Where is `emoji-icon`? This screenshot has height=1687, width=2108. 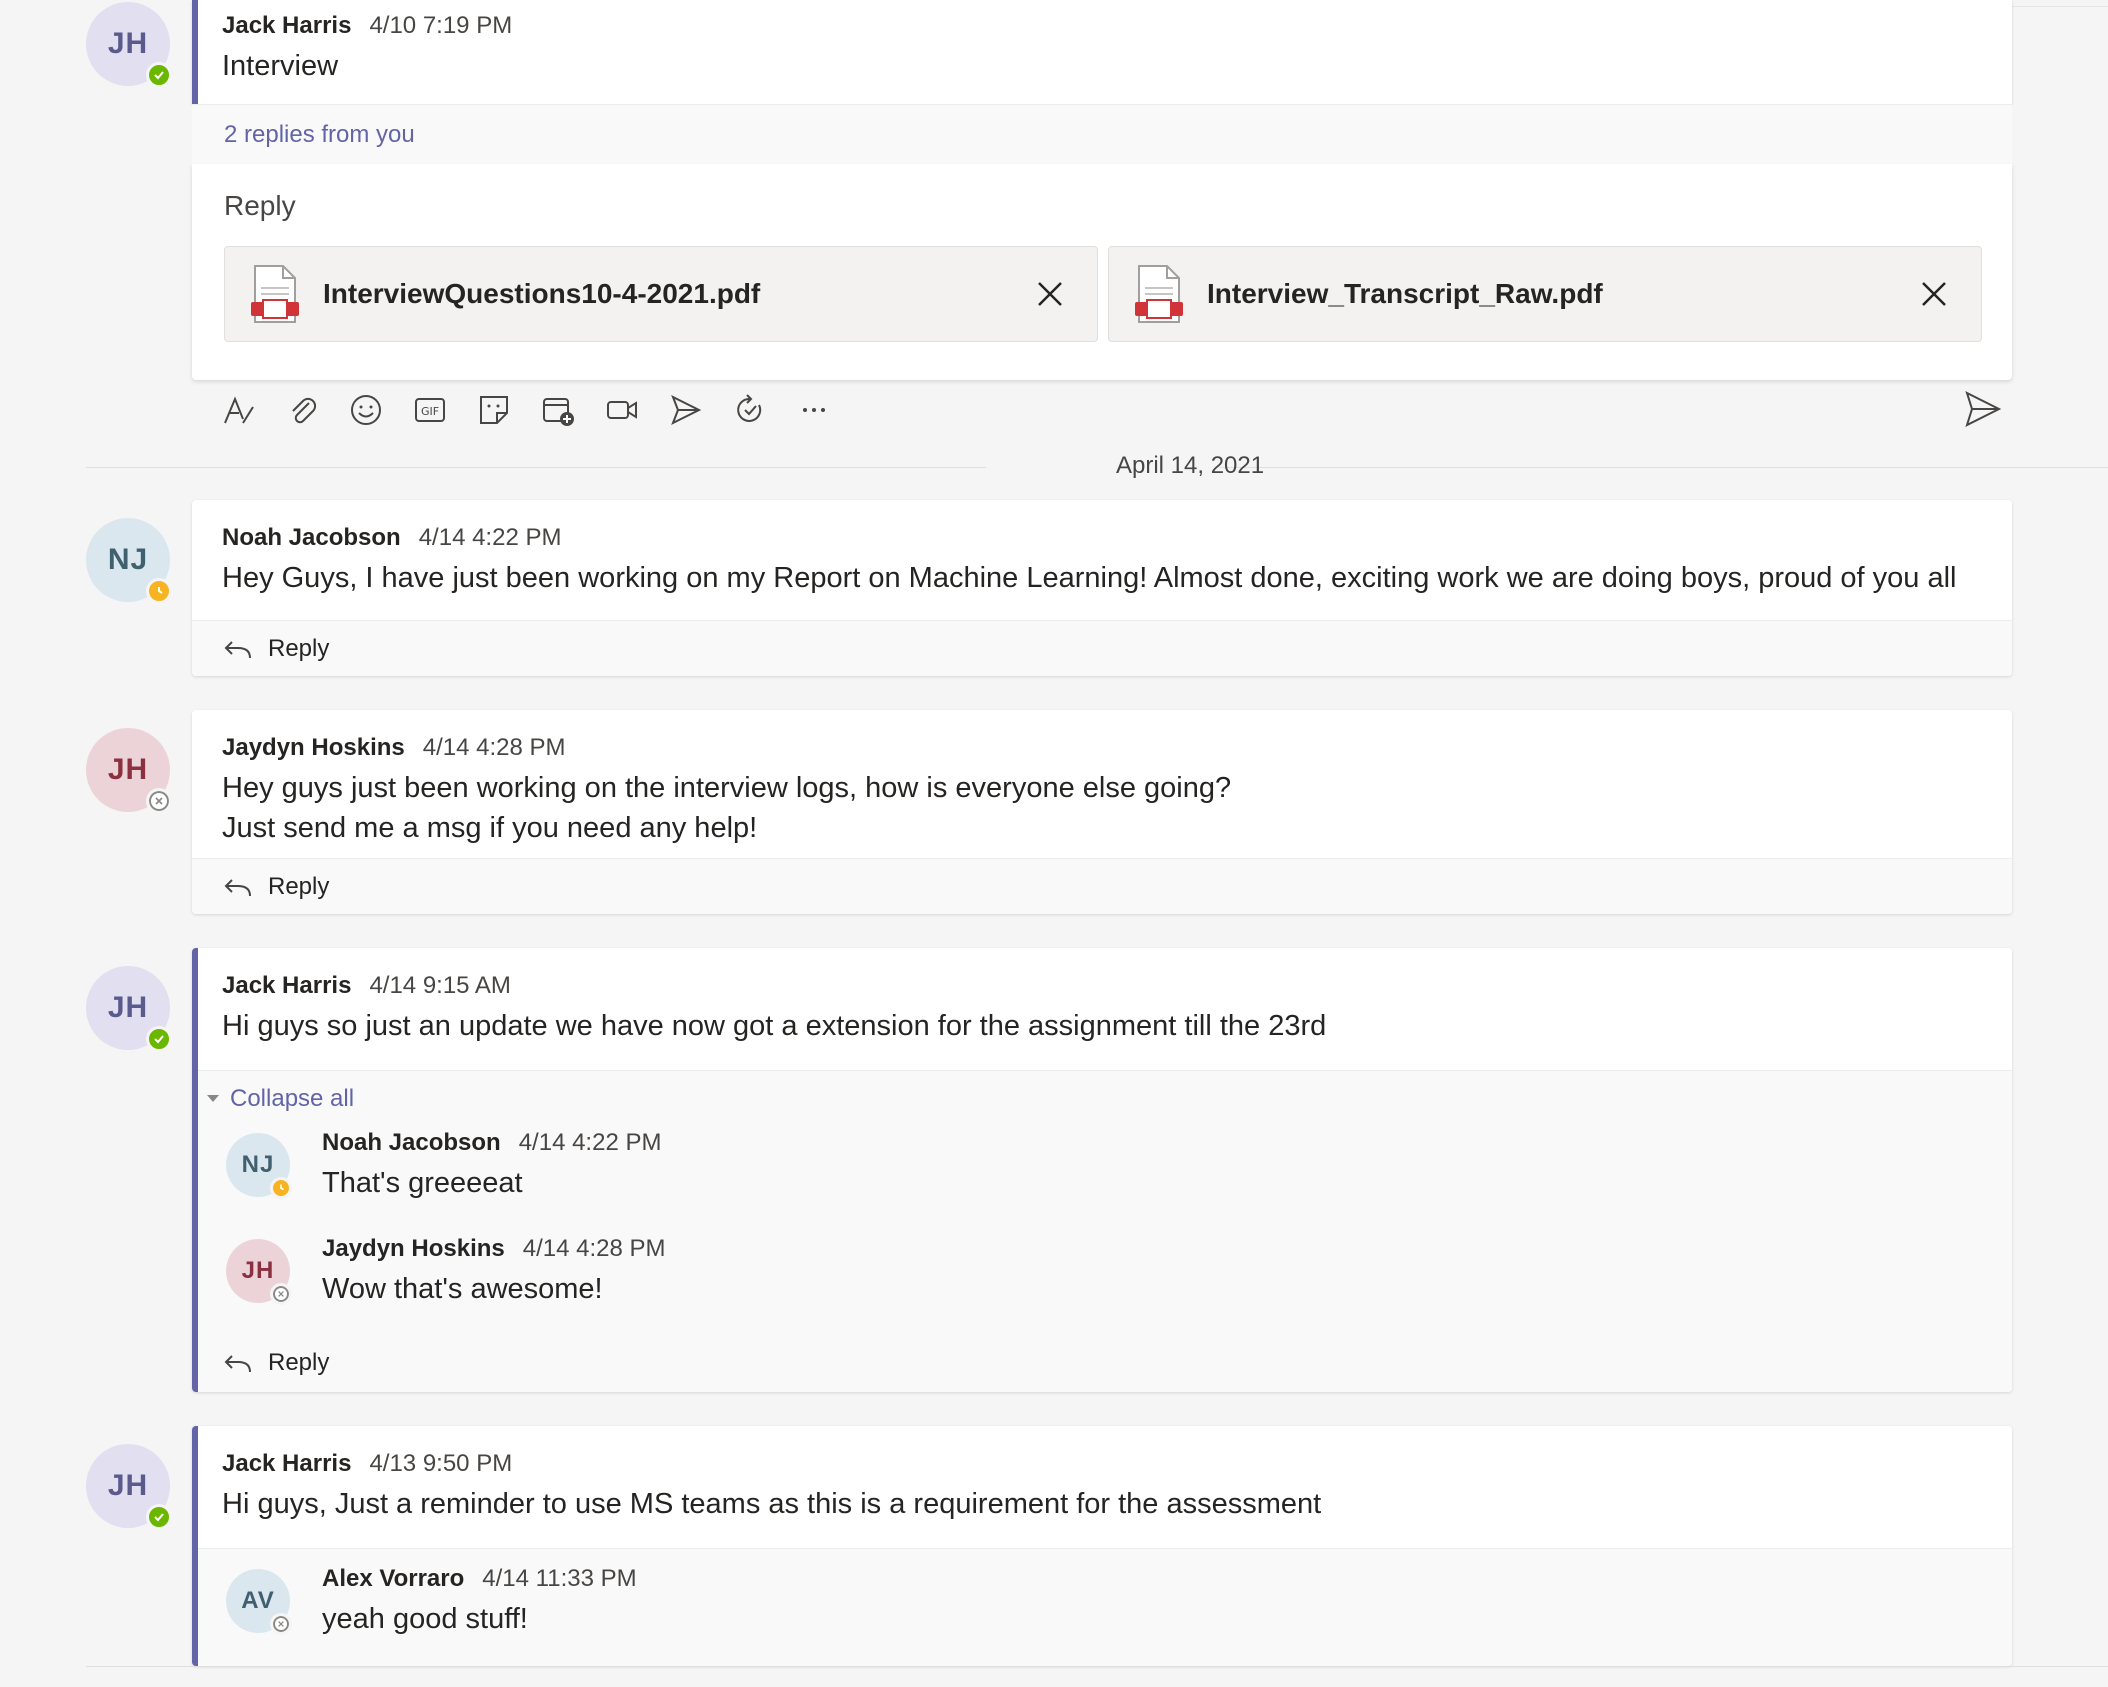
emoji-icon is located at coordinates (366, 410).